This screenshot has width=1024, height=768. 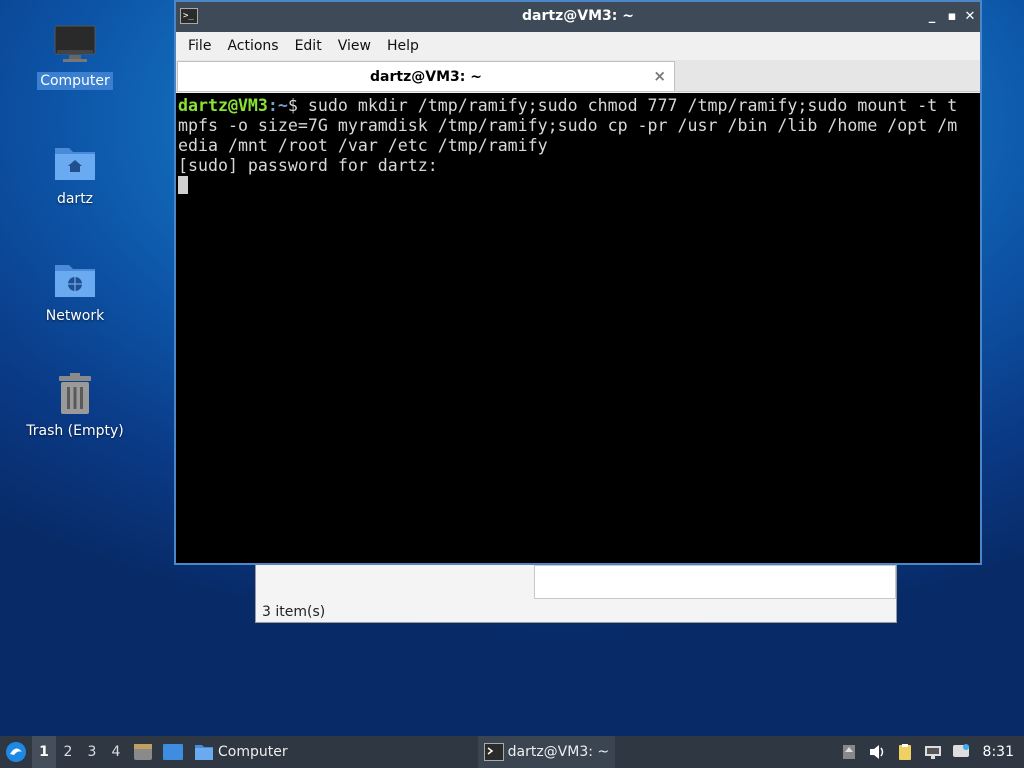 I want to click on volume-icon, so click(x=877, y=752).